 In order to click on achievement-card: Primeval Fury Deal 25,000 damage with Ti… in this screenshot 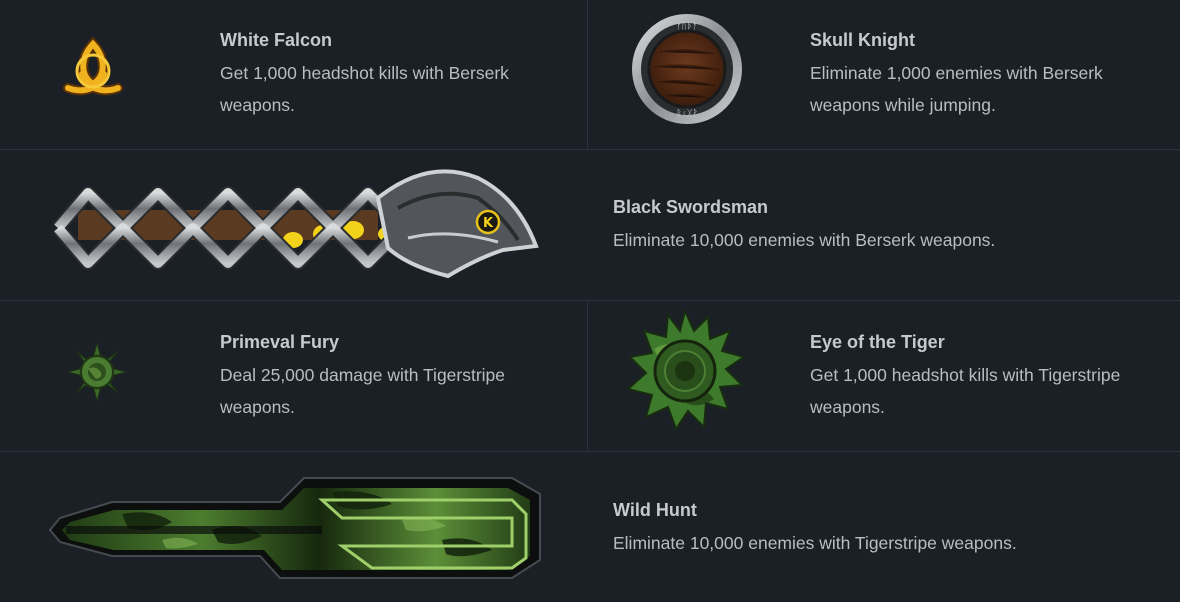, I will do `click(293, 376)`.